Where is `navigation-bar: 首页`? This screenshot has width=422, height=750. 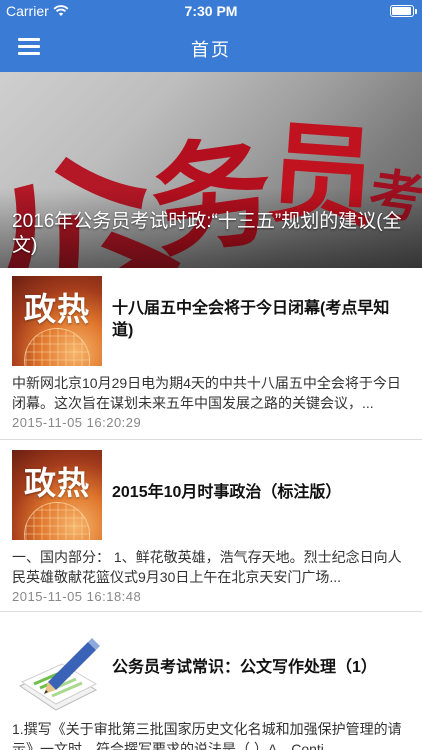
navigation-bar: 首页 is located at coordinates (211, 47).